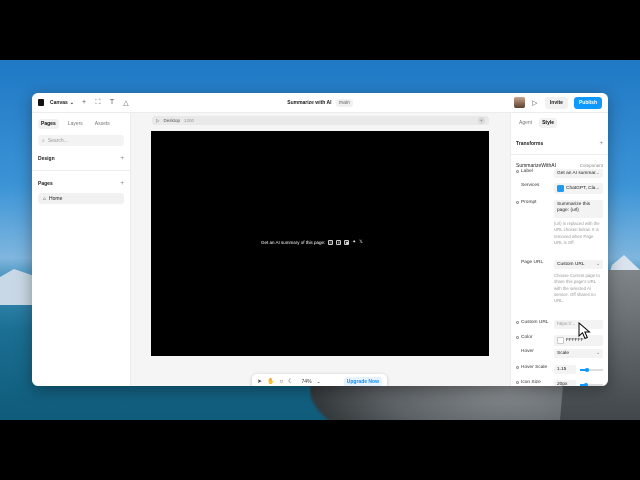 The image size is (640, 480). What do you see at coordinates (48, 124) in the screenshot?
I see `tab-pages: Pages` at bounding box center [48, 124].